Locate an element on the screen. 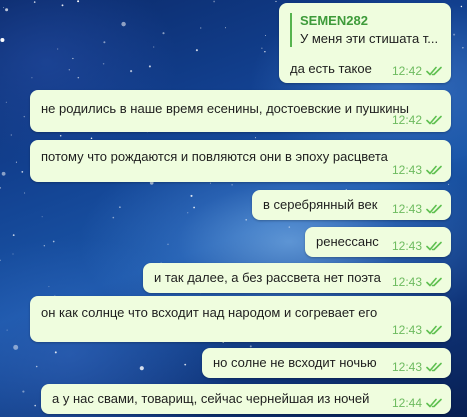  message-bubble: в серебрянный век 12:43 is located at coordinates (351, 205).